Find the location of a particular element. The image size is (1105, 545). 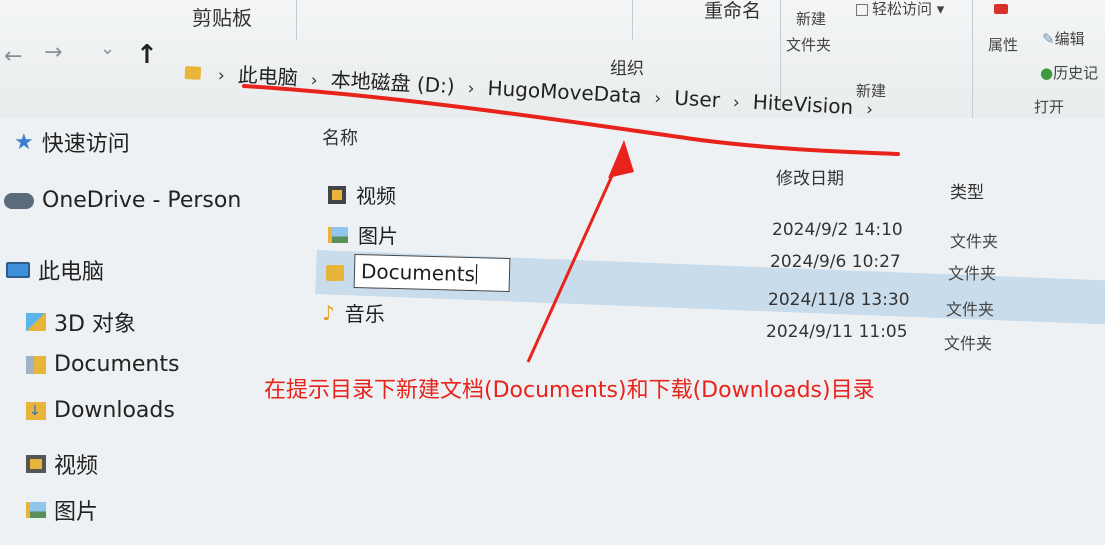

annotation-arrow-shaft is located at coordinates (574, 260).